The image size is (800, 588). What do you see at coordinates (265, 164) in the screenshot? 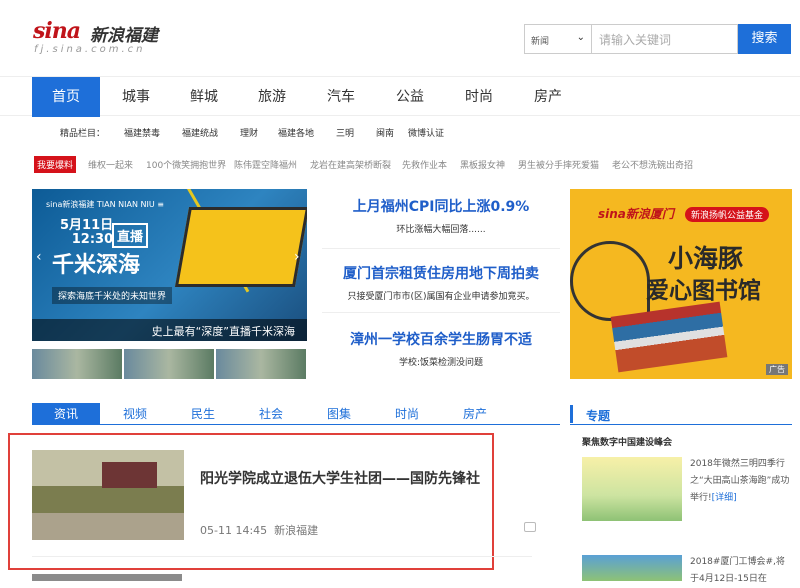
I see `ticker-item: 陈伟霆空降福州` at bounding box center [265, 164].